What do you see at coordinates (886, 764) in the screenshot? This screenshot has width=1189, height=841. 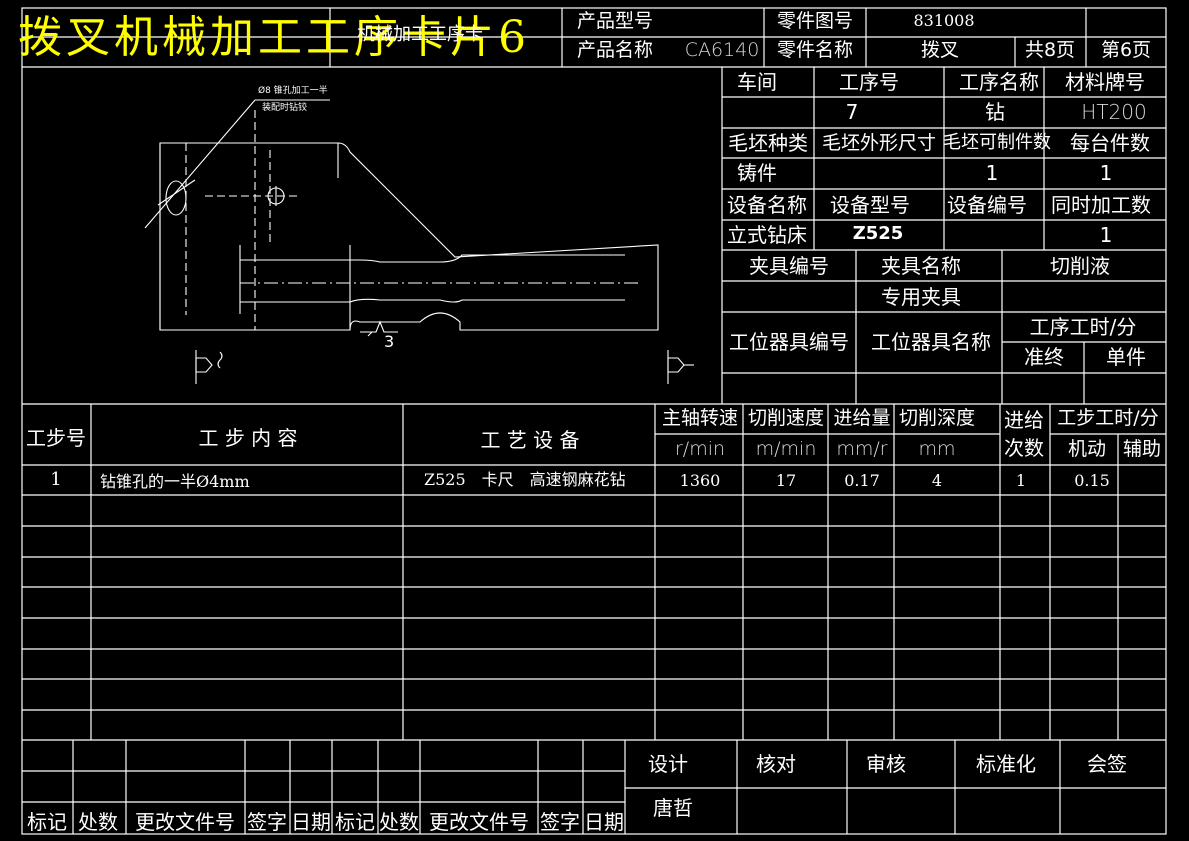 I see `footer-review: 审核` at bounding box center [886, 764].